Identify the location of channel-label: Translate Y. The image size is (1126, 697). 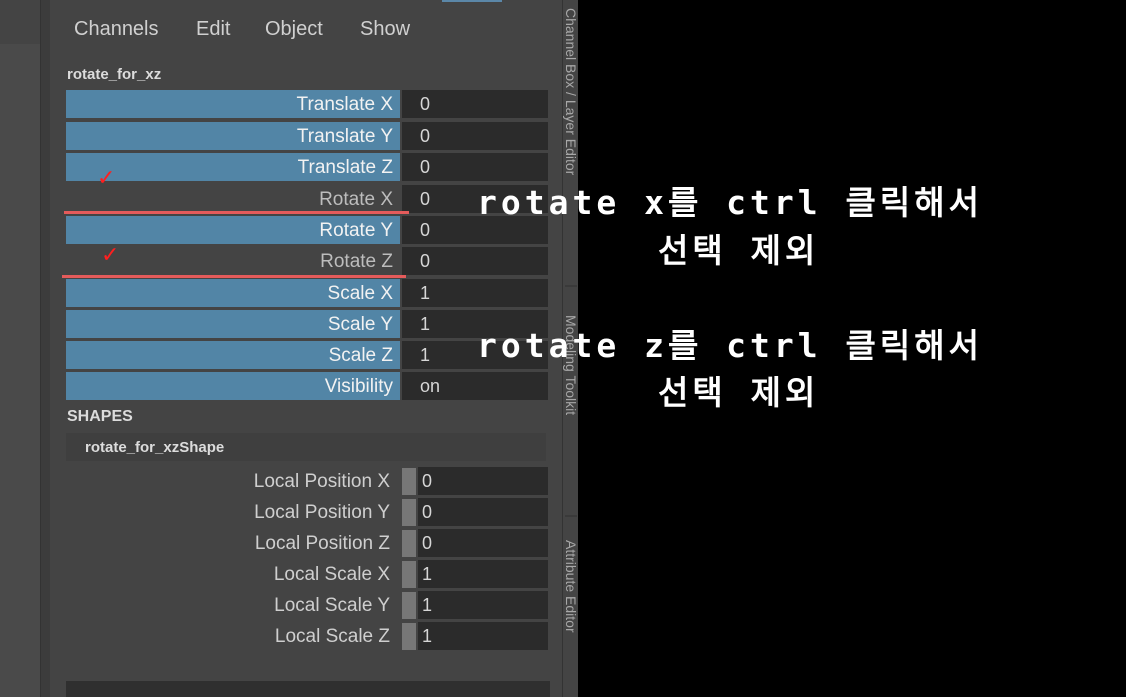
(233, 136).